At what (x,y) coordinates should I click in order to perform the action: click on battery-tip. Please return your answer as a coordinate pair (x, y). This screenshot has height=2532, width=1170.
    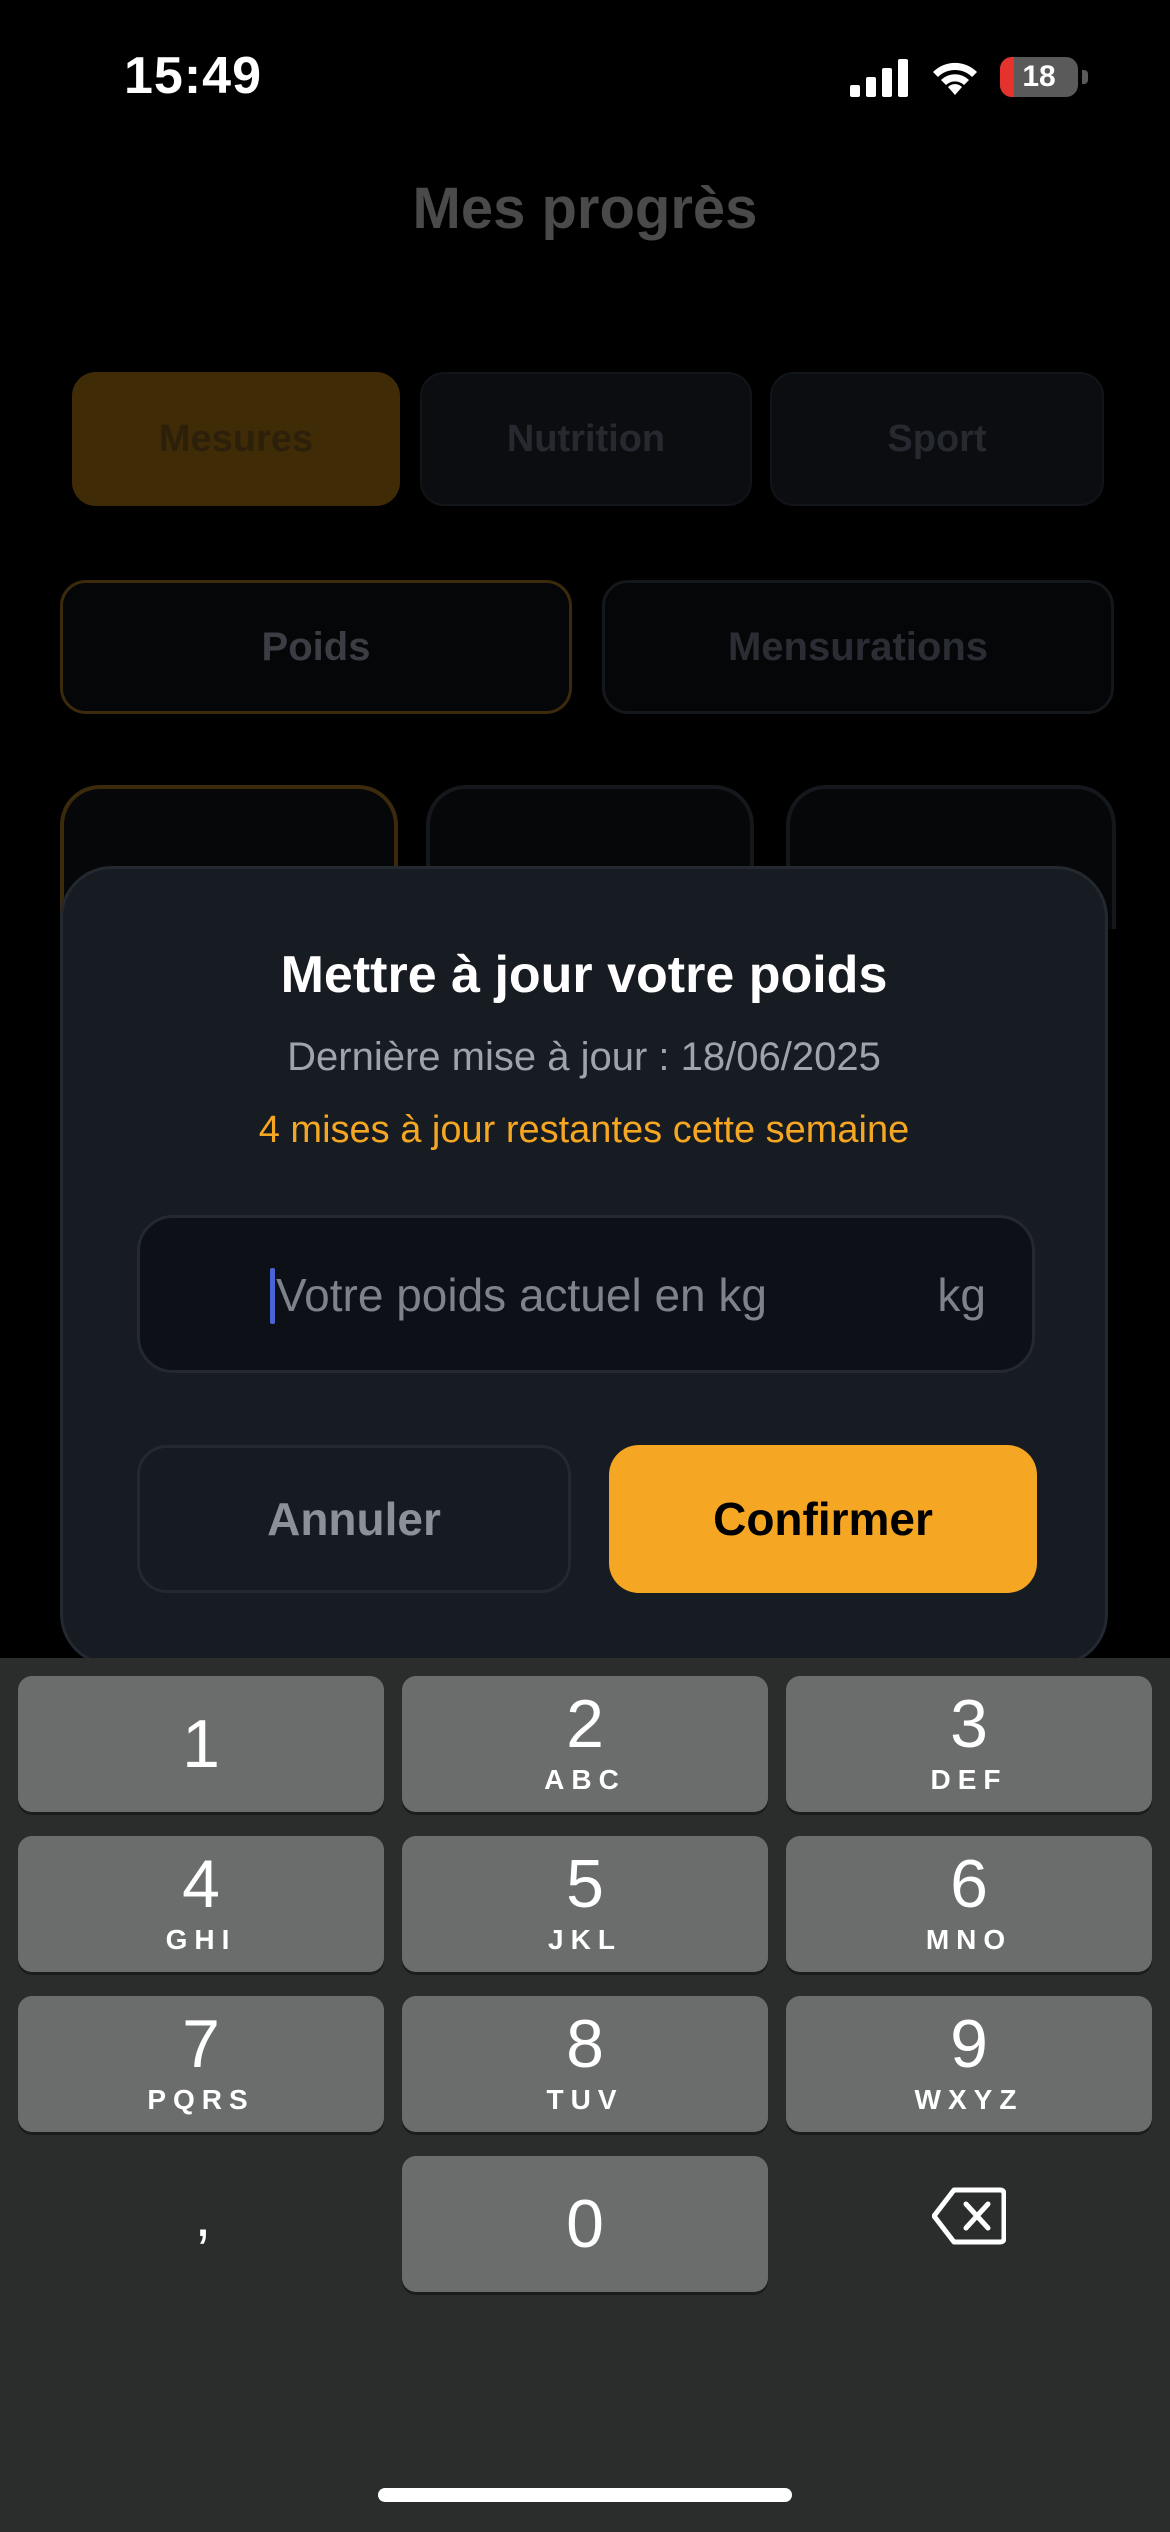
    Looking at the image, I should click on (1085, 77).